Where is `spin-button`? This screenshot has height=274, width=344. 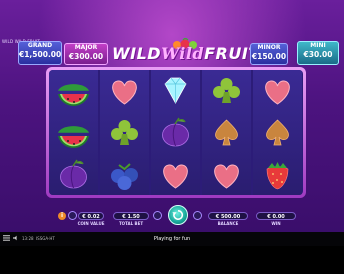
spin-button is located at coordinates (178, 215).